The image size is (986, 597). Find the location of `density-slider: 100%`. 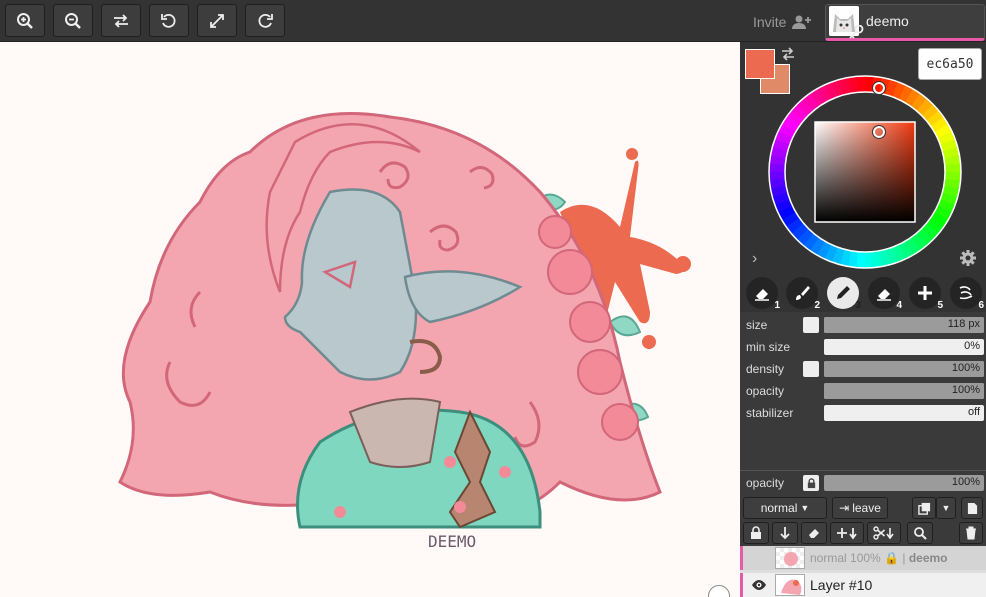

density-slider: 100% is located at coordinates (904, 369).